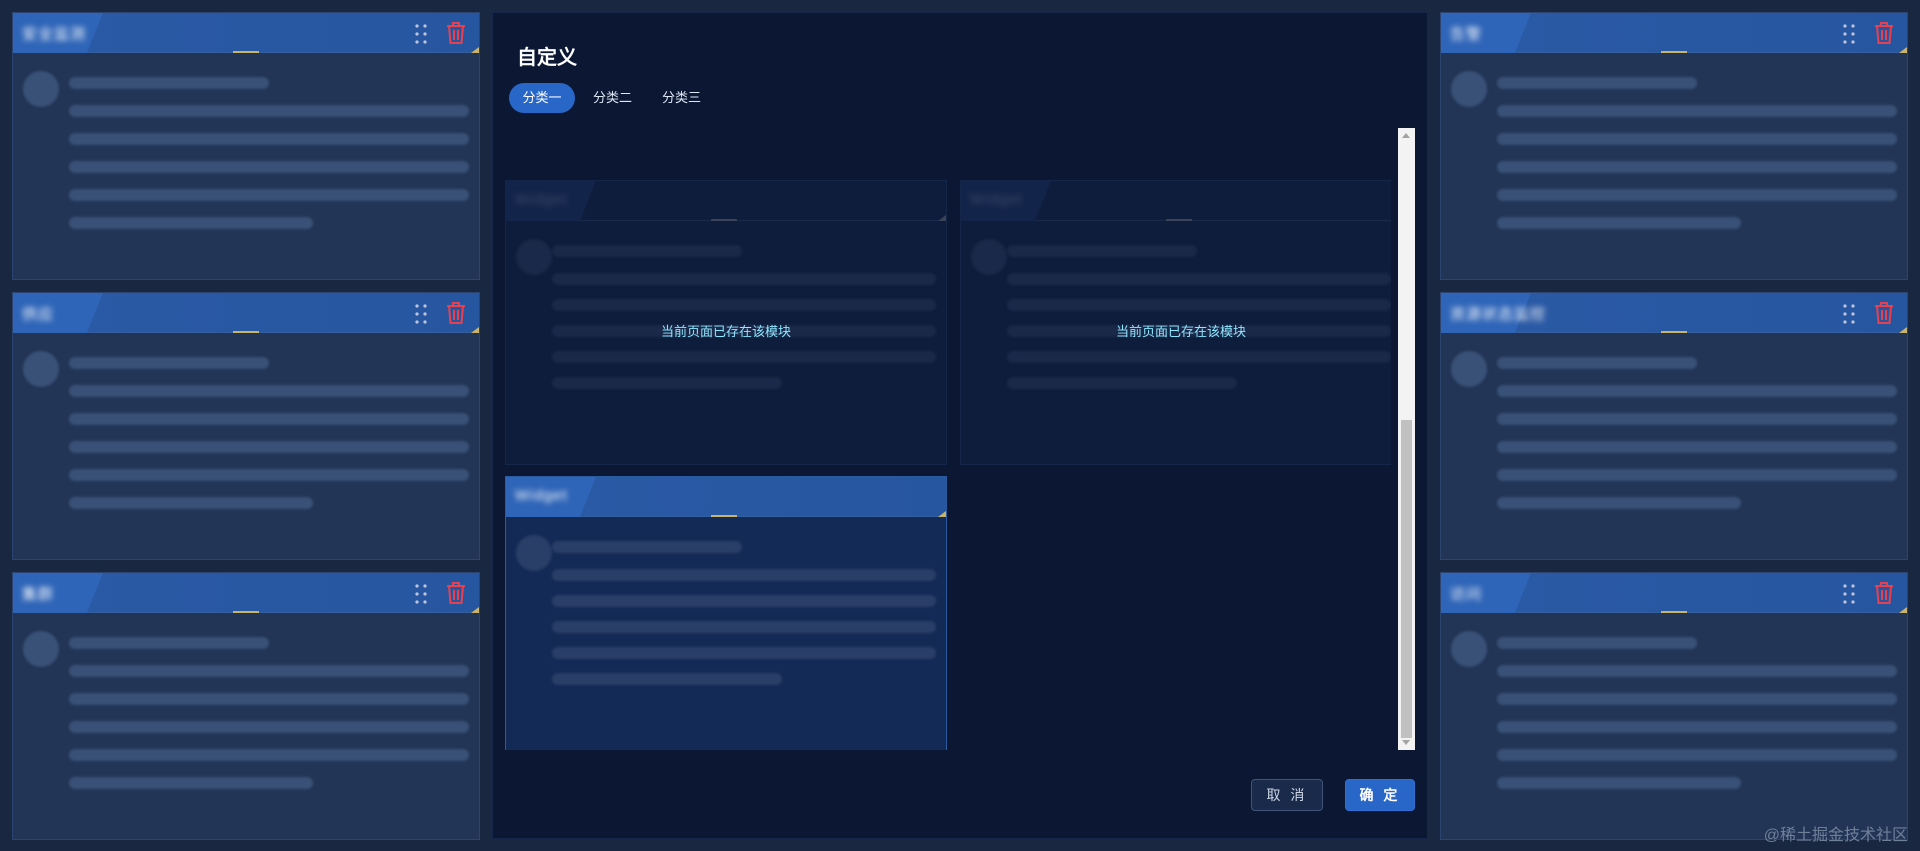 The width and height of the screenshot is (1920, 851). I want to click on tab-category-2: 分类二, so click(612, 98).